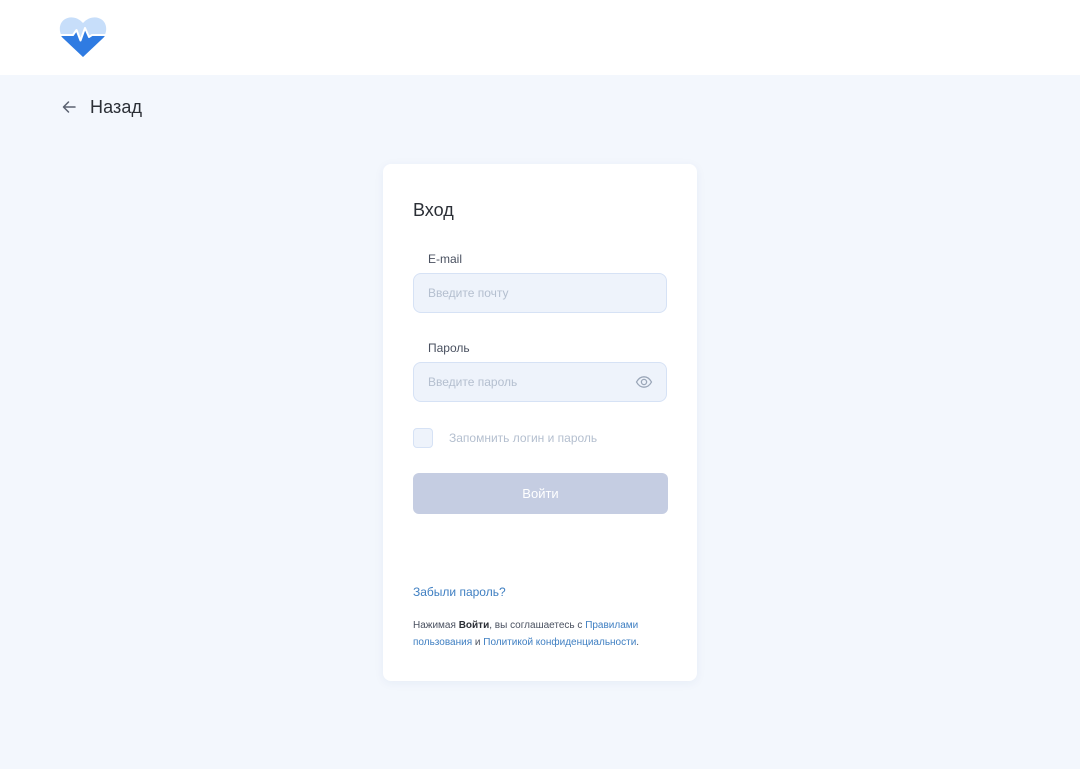  Describe the element at coordinates (478, 642) in the screenshot. I see `terms-conjunction: и` at that location.